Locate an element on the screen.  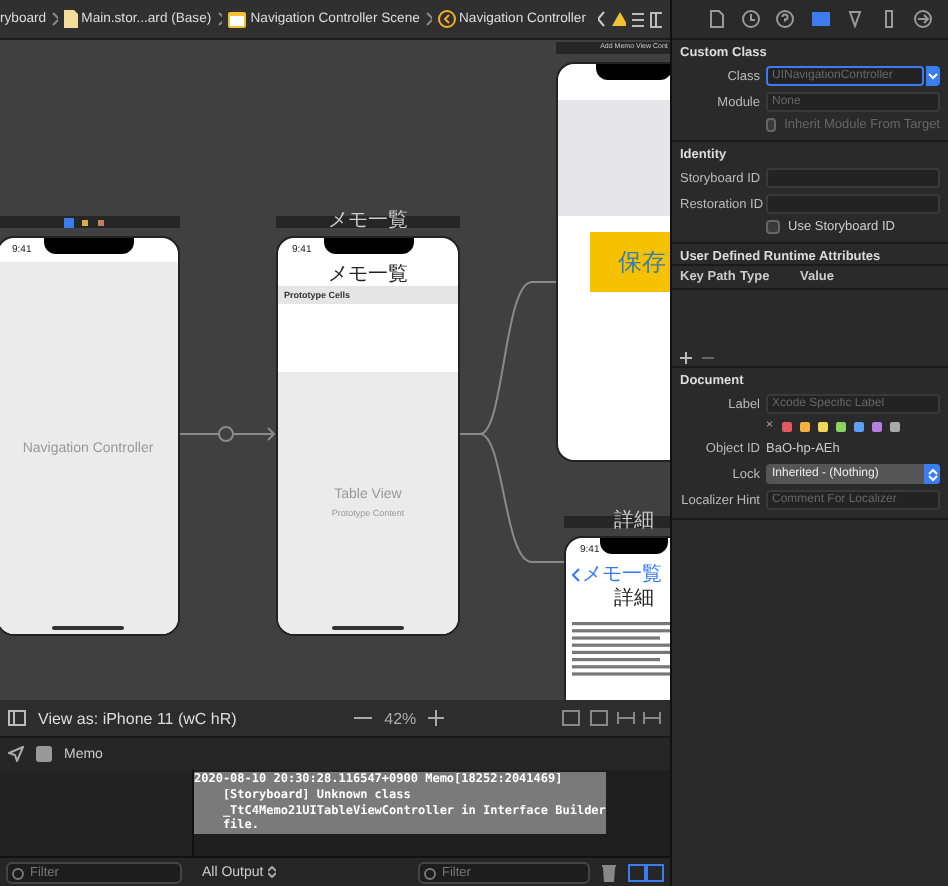
back-button: メモ一覧 is located at coordinates (617, 574).